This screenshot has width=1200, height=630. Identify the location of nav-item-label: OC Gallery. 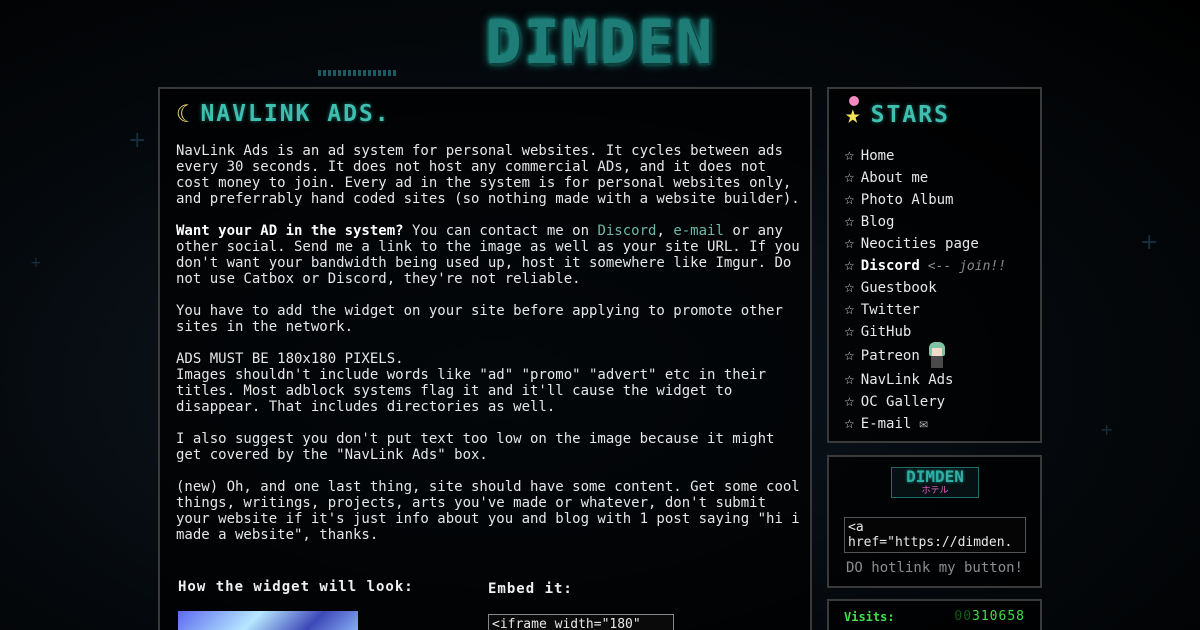
(903, 402).